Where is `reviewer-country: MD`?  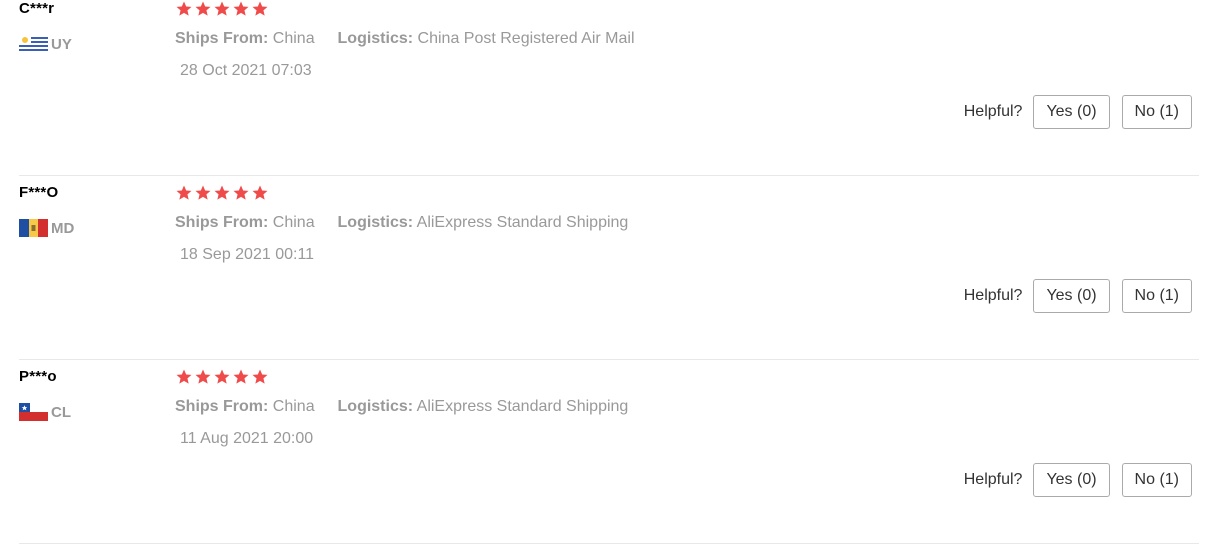
reviewer-country: MD is located at coordinates (46, 228).